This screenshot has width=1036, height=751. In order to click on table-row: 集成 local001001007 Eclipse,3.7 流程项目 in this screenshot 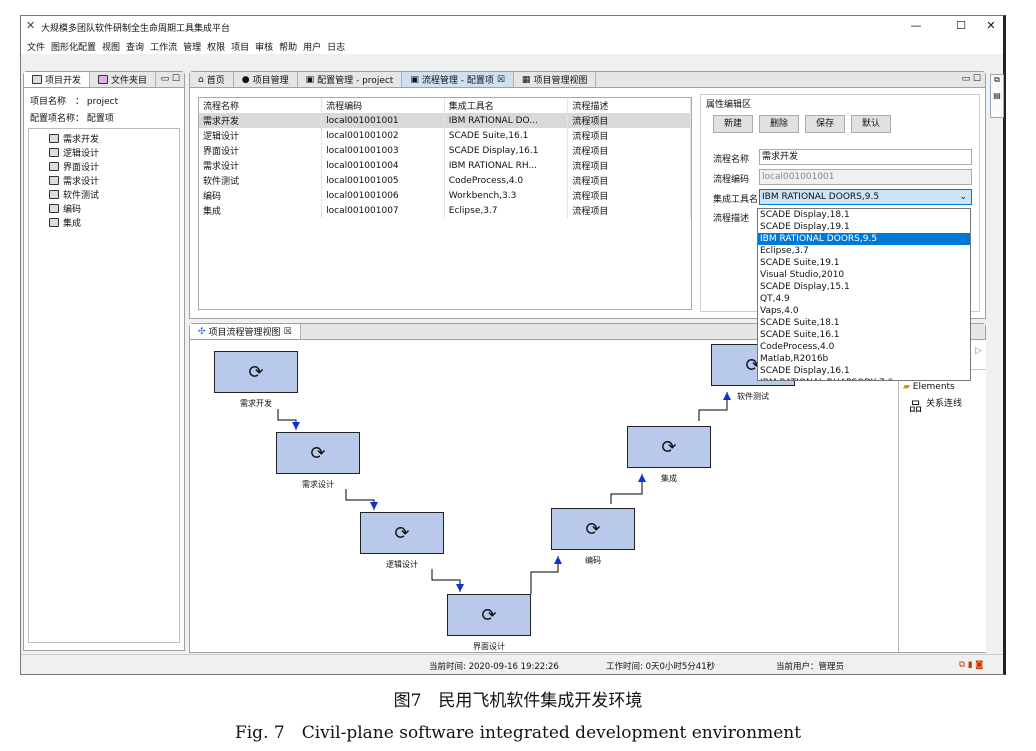, I will do `click(445, 210)`.